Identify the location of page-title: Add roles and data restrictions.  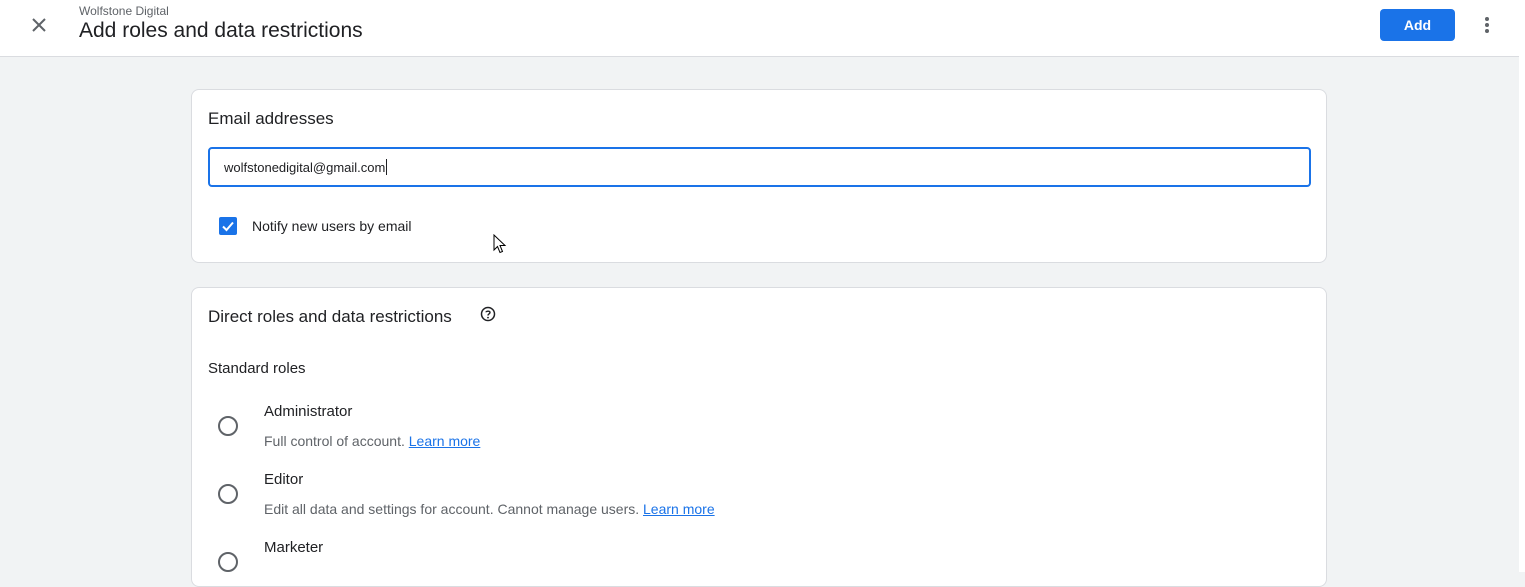
(221, 30).